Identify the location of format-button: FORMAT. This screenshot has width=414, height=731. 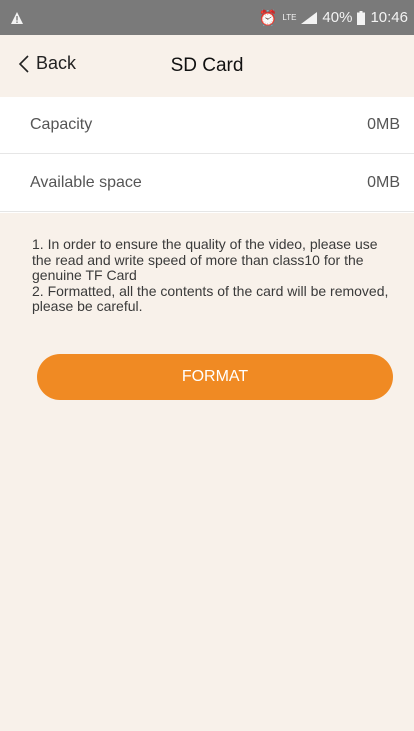
(215, 377).